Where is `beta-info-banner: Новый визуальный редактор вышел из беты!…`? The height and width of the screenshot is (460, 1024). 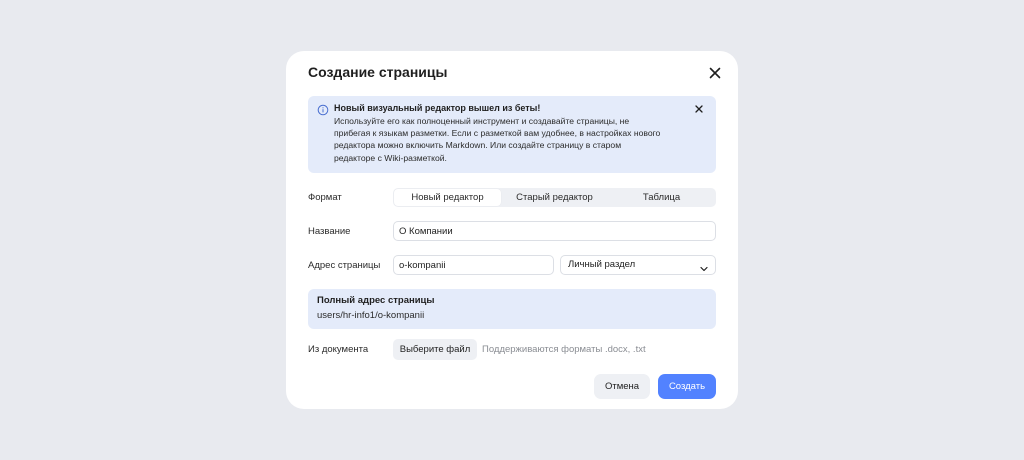 beta-info-banner: Новый визуальный редактор вышел из беты!… is located at coordinates (512, 134).